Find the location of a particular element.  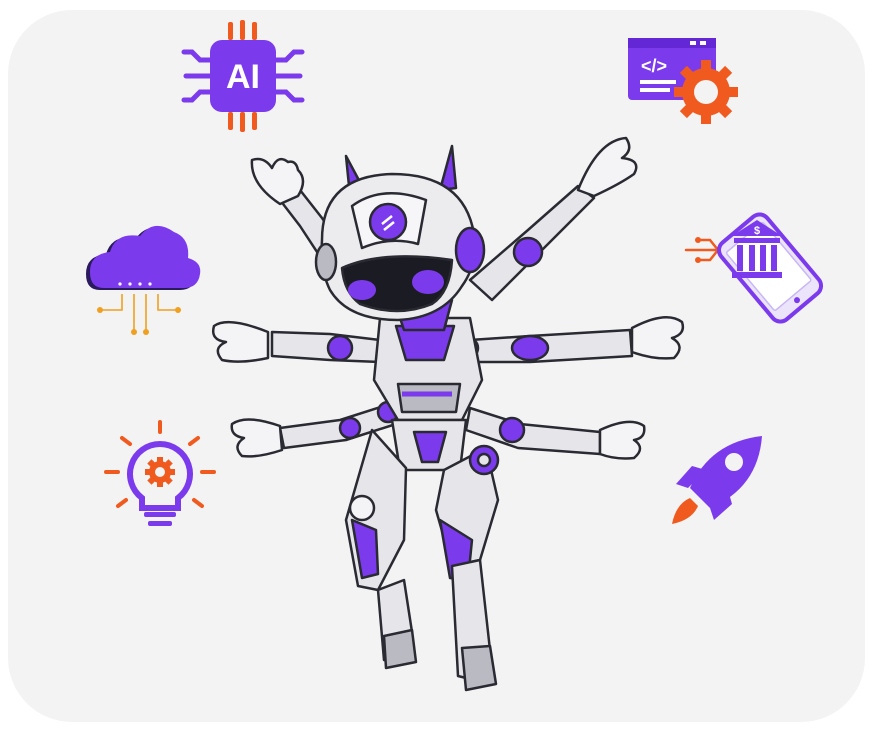

code-label: </> is located at coordinates (654, 66).